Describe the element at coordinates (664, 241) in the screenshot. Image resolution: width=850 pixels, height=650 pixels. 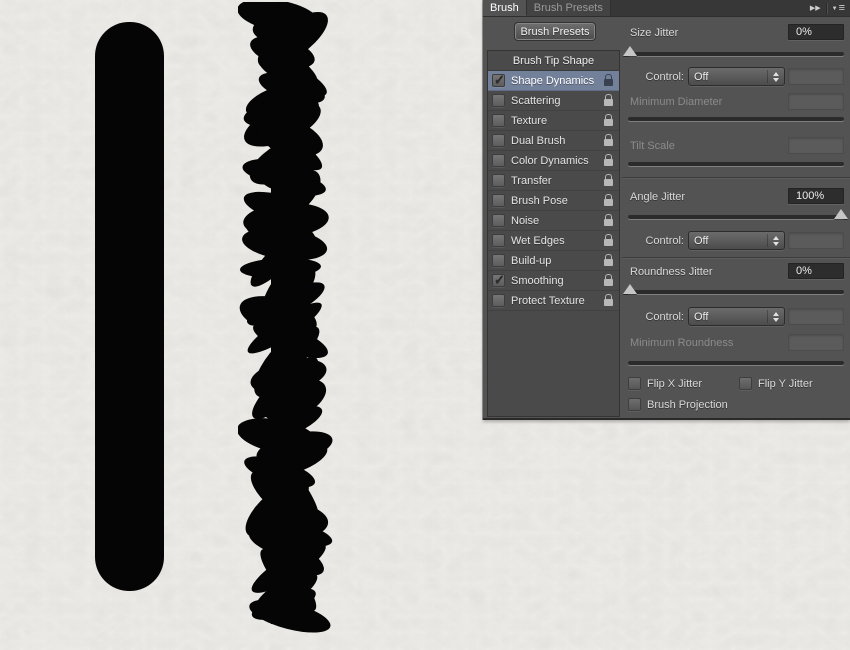
I see `angle-control-label: Control:` at that location.